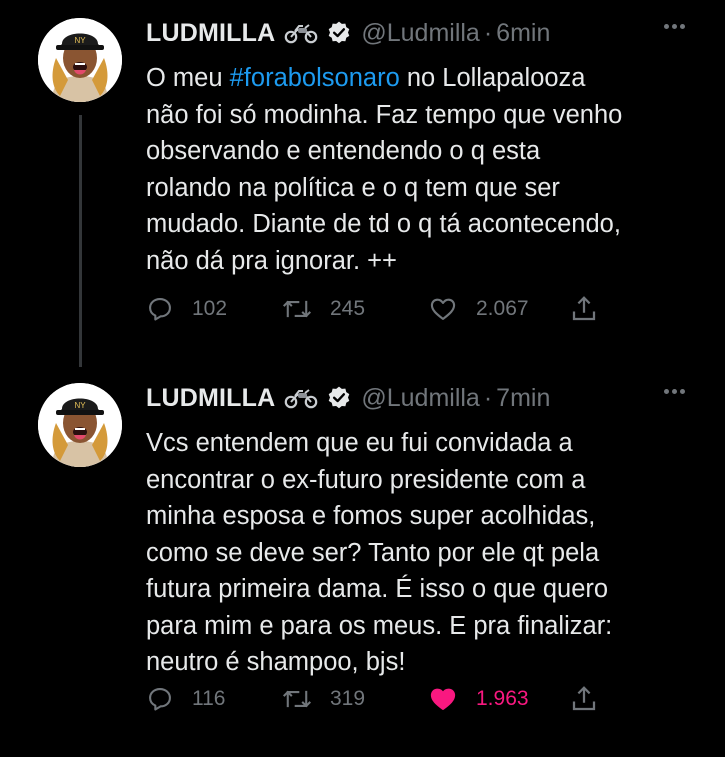  What do you see at coordinates (523, 398) in the screenshot?
I see `timestamp: 7min` at bounding box center [523, 398].